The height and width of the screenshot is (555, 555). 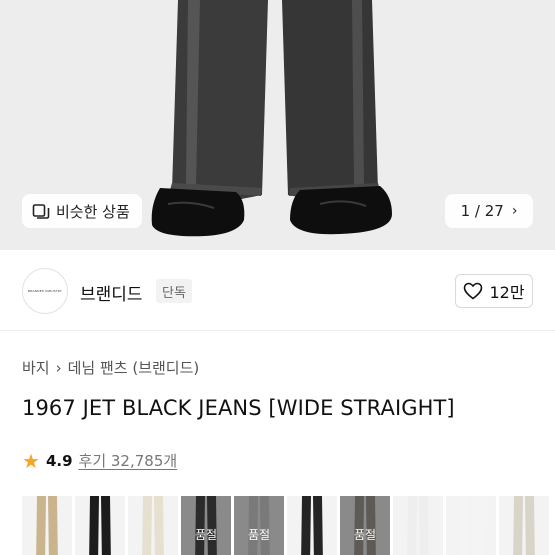 What do you see at coordinates (128, 460) in the screenshot?
I see `reviews-link: 후기 32,785개` at bounding box center [128, 460].